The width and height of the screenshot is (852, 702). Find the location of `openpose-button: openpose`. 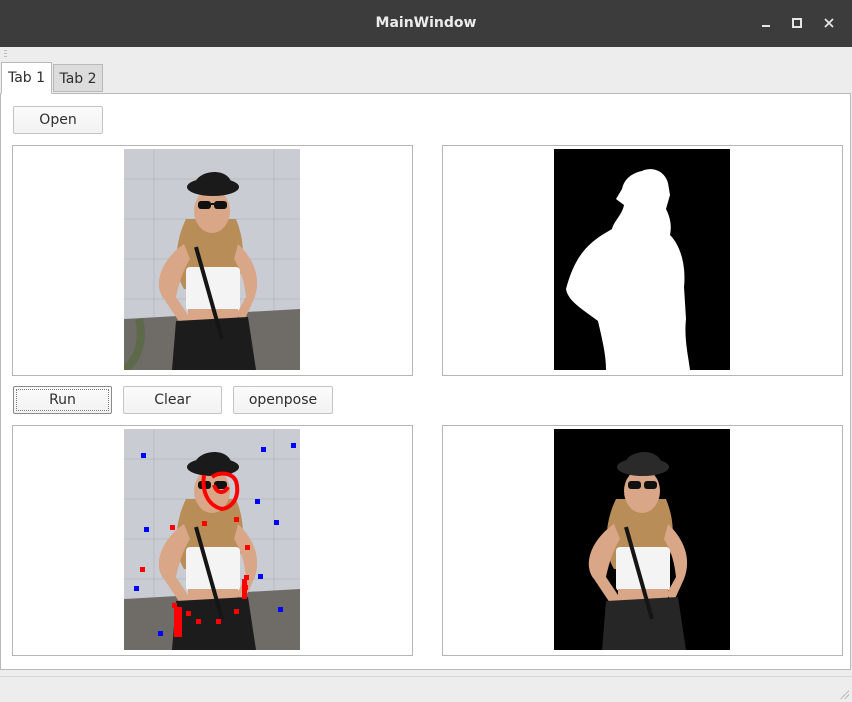

openpose-button: openpose is located at coordinates (283, 400).